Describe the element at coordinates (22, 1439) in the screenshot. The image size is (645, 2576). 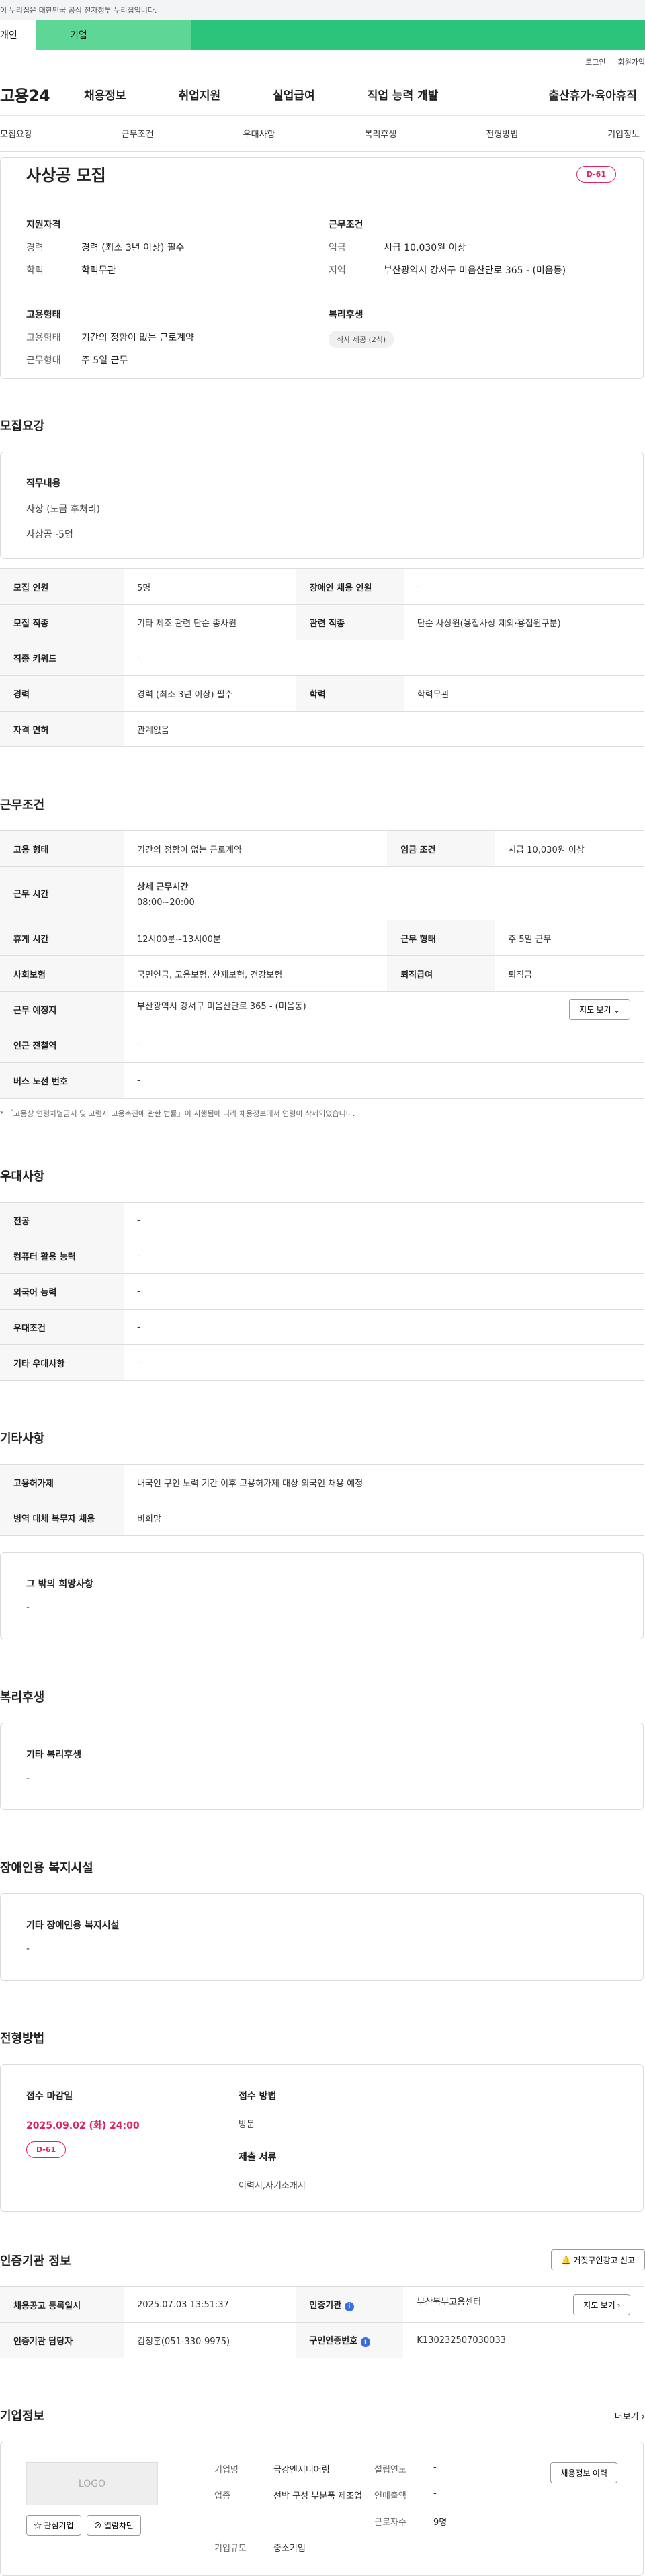
I see `etc-title: 기타사항` at that location.